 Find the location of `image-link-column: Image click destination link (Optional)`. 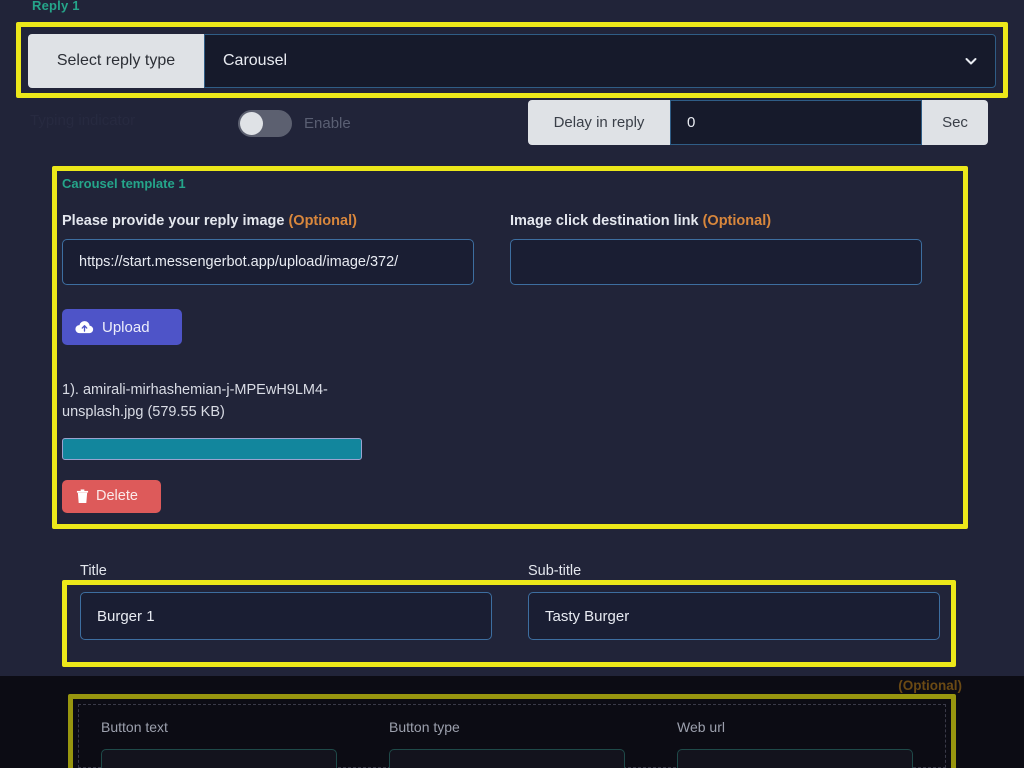

image-link-column: Image click destination link (Optional) is located at coordinates (716, 249).